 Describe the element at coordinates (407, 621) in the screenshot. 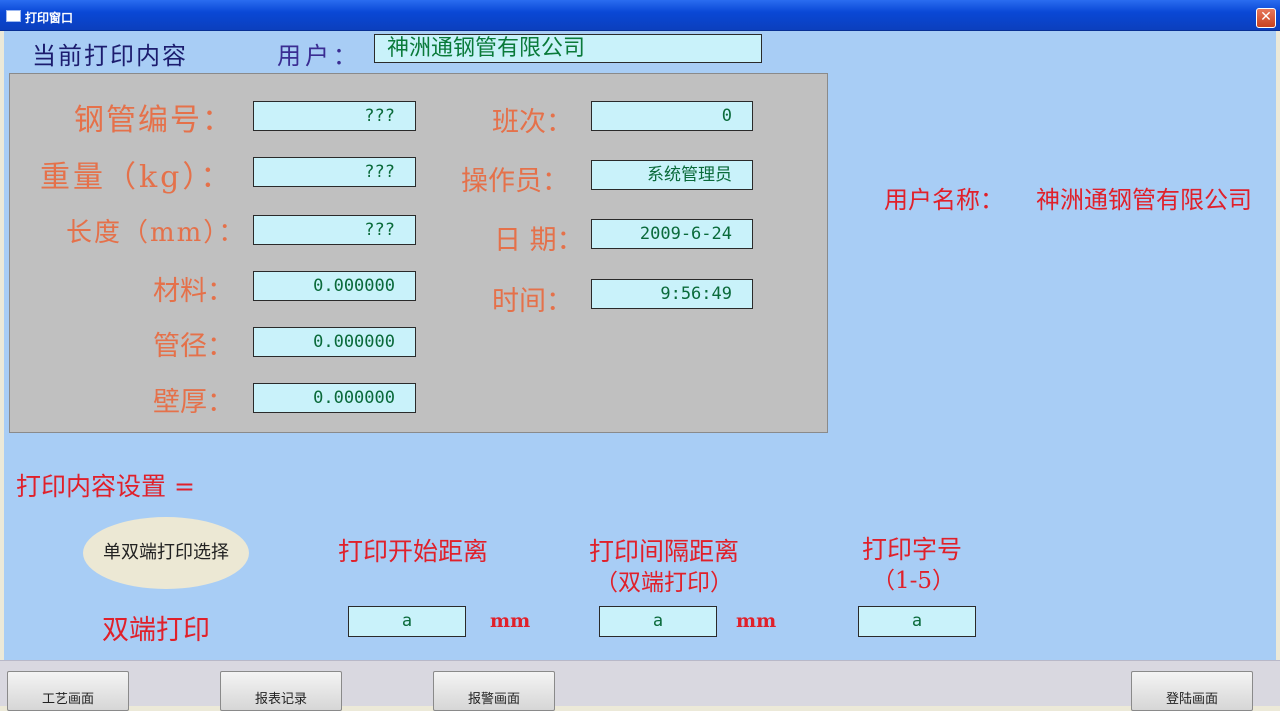

I see `start-distance-input: a` at that location.